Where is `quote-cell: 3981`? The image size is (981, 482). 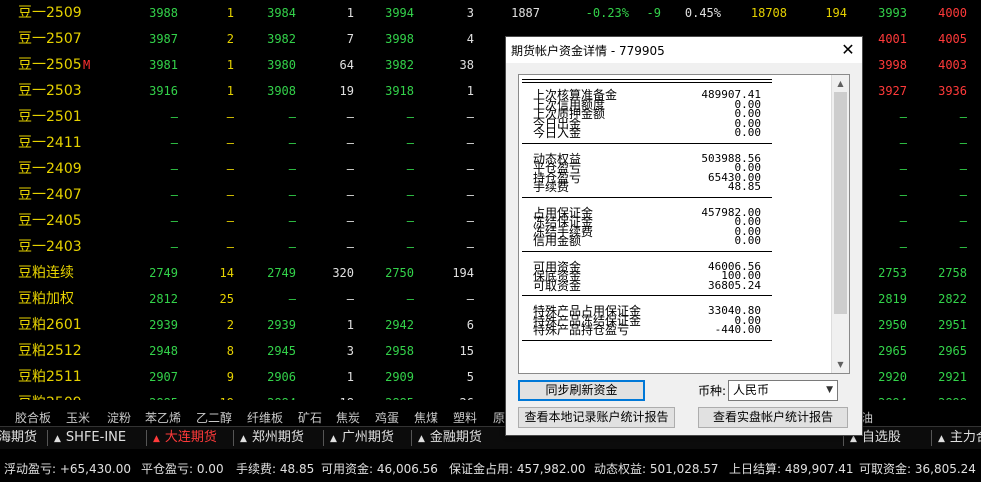
quote-cell: 3981 is located at coordinates (163, 65).